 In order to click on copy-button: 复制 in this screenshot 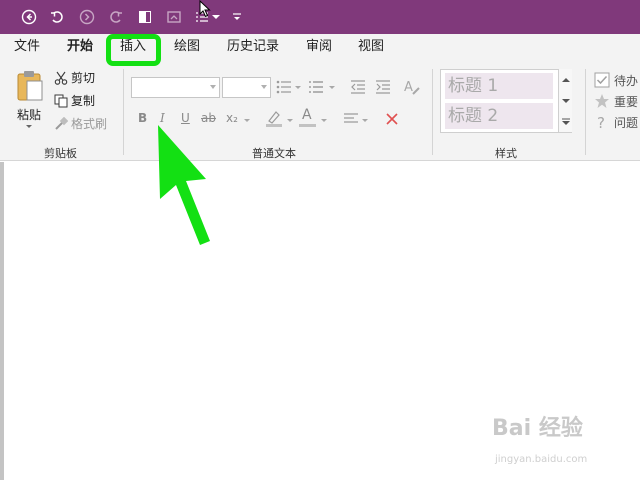, I will do `click(74, 100)`.